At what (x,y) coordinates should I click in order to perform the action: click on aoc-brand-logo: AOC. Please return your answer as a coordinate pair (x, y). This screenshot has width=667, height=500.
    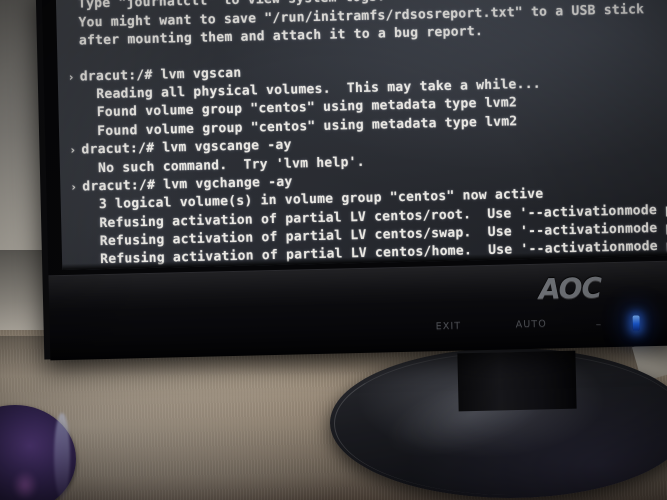
    Looking at the image, I should click on (570, 288).